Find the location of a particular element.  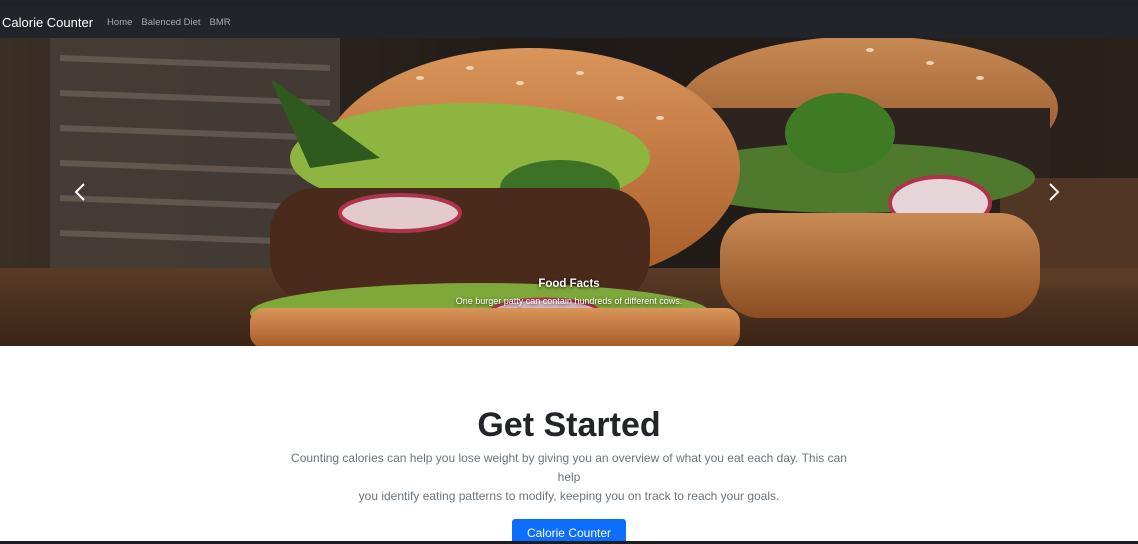

caption-title: Food Facts is located at coordinates (569, 284).